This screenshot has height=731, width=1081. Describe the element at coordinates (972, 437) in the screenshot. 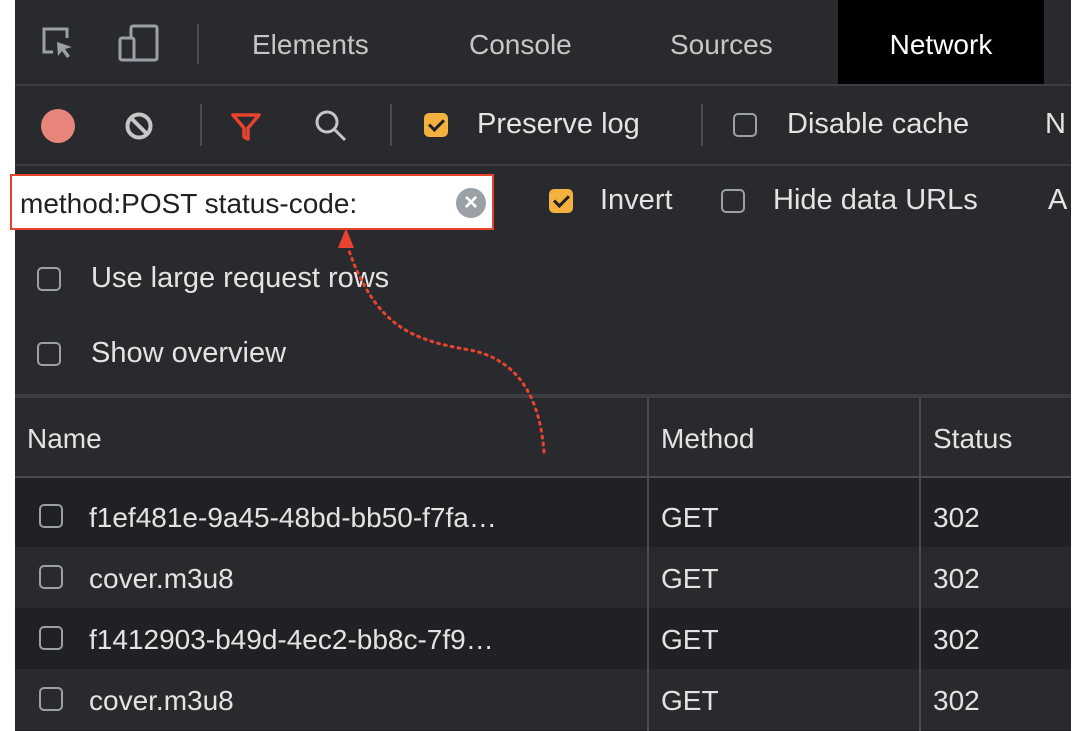

I see `column-header-status: Status` at that location.